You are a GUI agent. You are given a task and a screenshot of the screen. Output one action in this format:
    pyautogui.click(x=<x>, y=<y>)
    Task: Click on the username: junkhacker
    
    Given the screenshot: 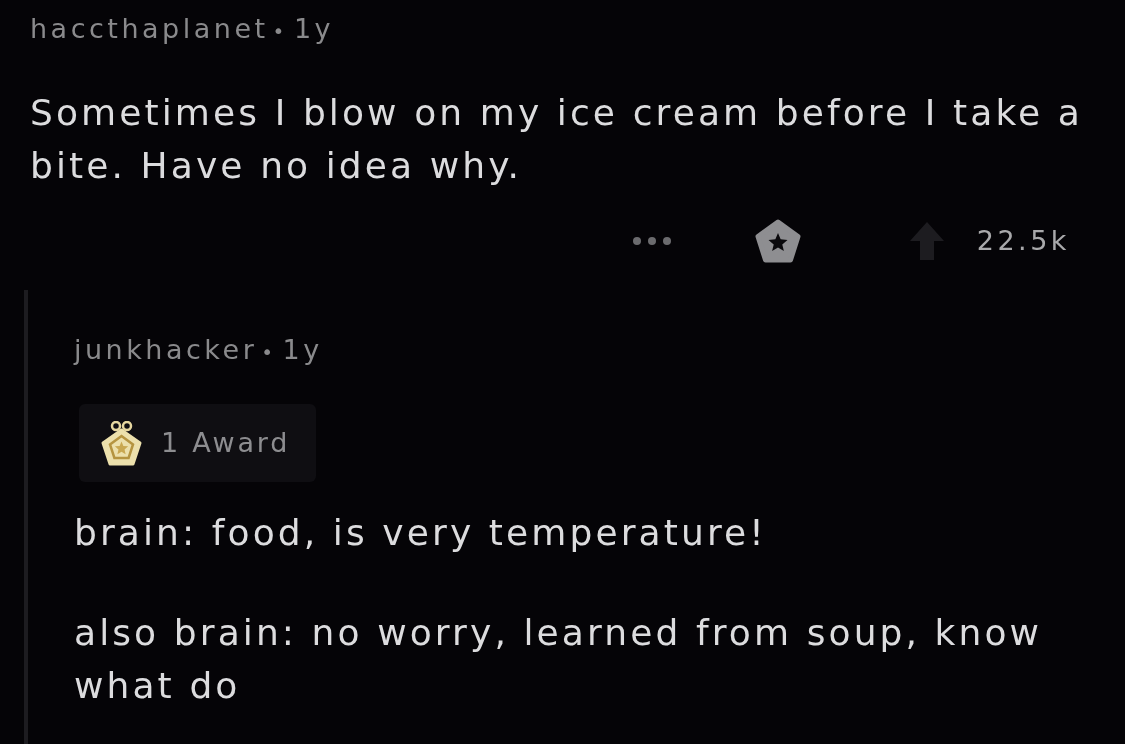 What is the action you would take?
    pyautogui.click(x=166, y=350)
    